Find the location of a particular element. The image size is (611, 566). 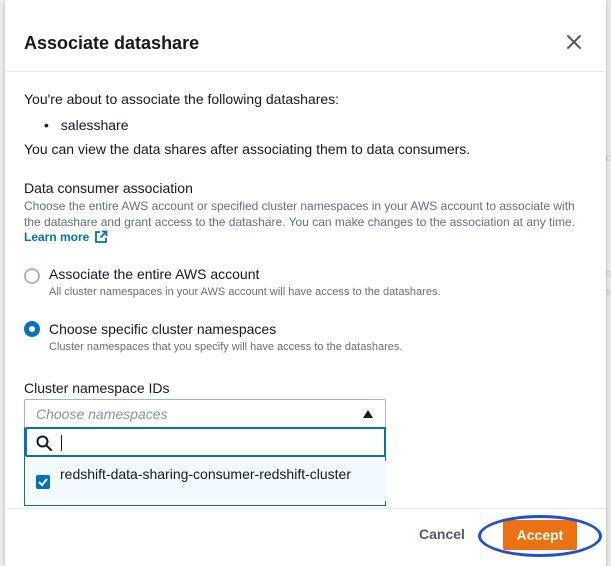

modal-header: Associate datashare is located at coordinates (305, 36).